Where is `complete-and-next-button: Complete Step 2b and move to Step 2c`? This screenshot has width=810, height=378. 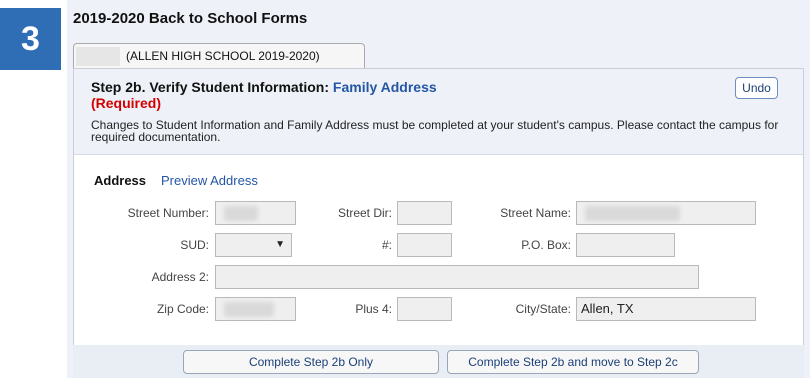
complete-and-next-button: Complete Step 2b and move to Step 2c is located at coordinates (573, 362).